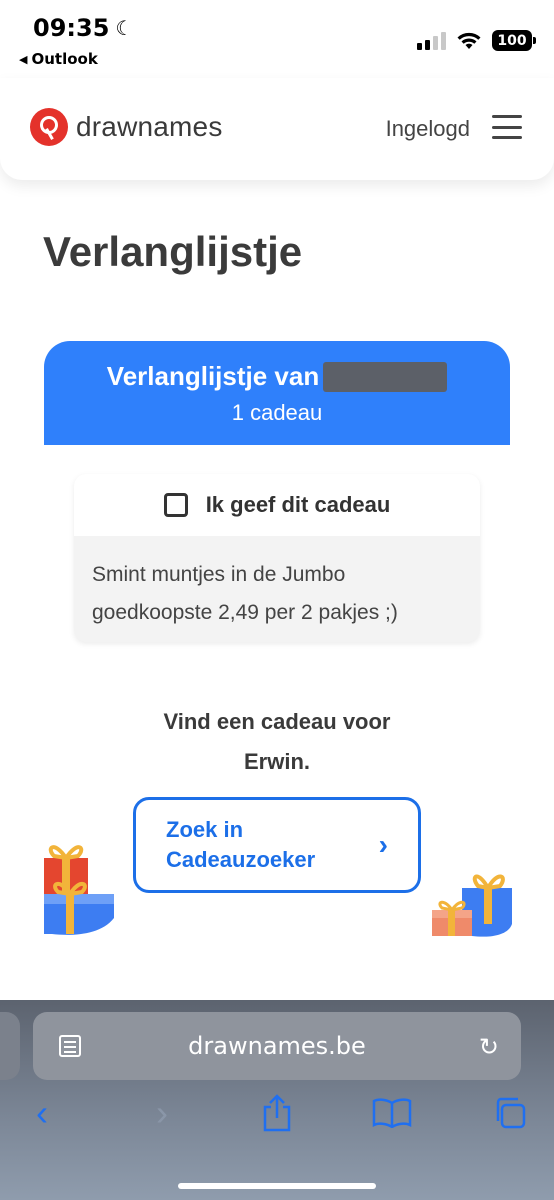 This screenshot has width=554, height=1200. I want to click on chevron-right-icon: ›, so click(383, 844).